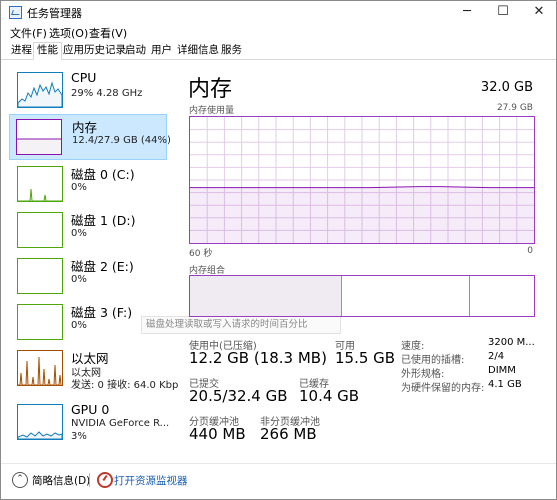  What do you see at coordinates (135, 50) in the screenshot?
I see `tab-startup: 启动` at bounding box center [135, 50].